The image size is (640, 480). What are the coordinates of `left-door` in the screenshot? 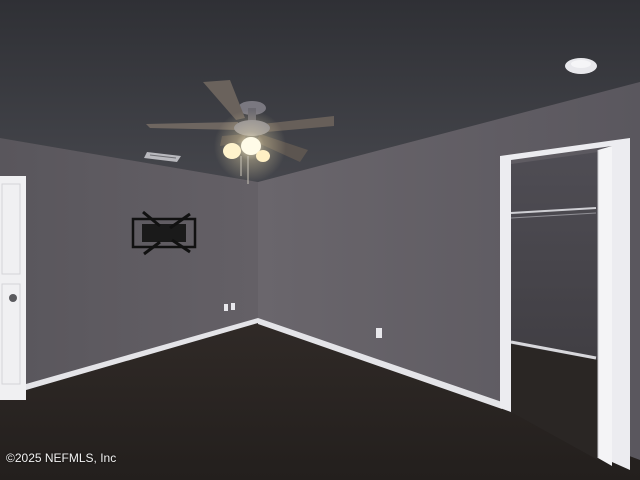 It's located at (13, 288).